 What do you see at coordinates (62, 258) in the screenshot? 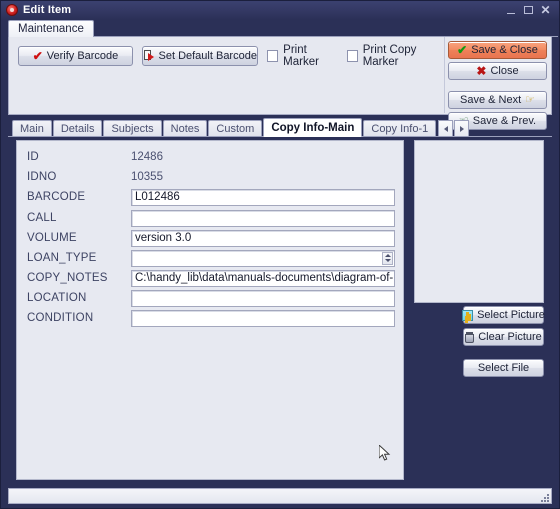
I see `label-loan-type: LOAN_TYPE` at bounding box center [62, 258].